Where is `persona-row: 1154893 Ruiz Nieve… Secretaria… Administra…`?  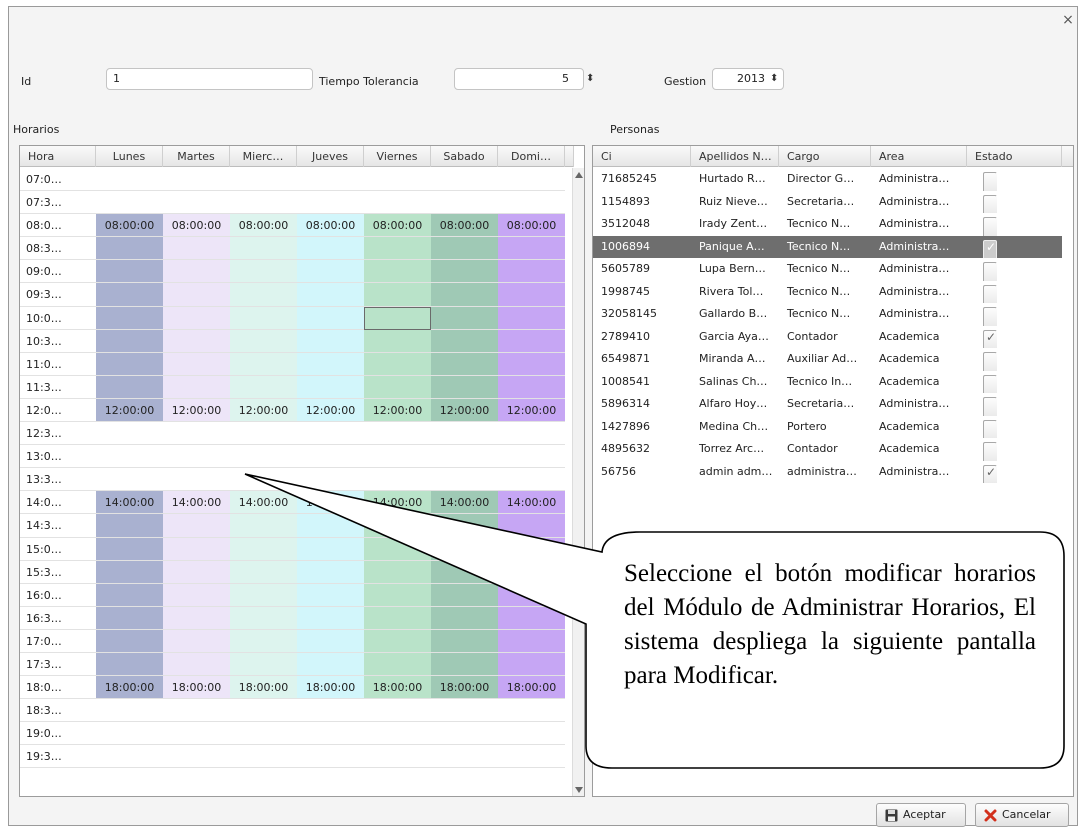
persona-row: 1154893 Ruiz Nieve… Secretaria… Administra… is located at coordinates (827, 202).